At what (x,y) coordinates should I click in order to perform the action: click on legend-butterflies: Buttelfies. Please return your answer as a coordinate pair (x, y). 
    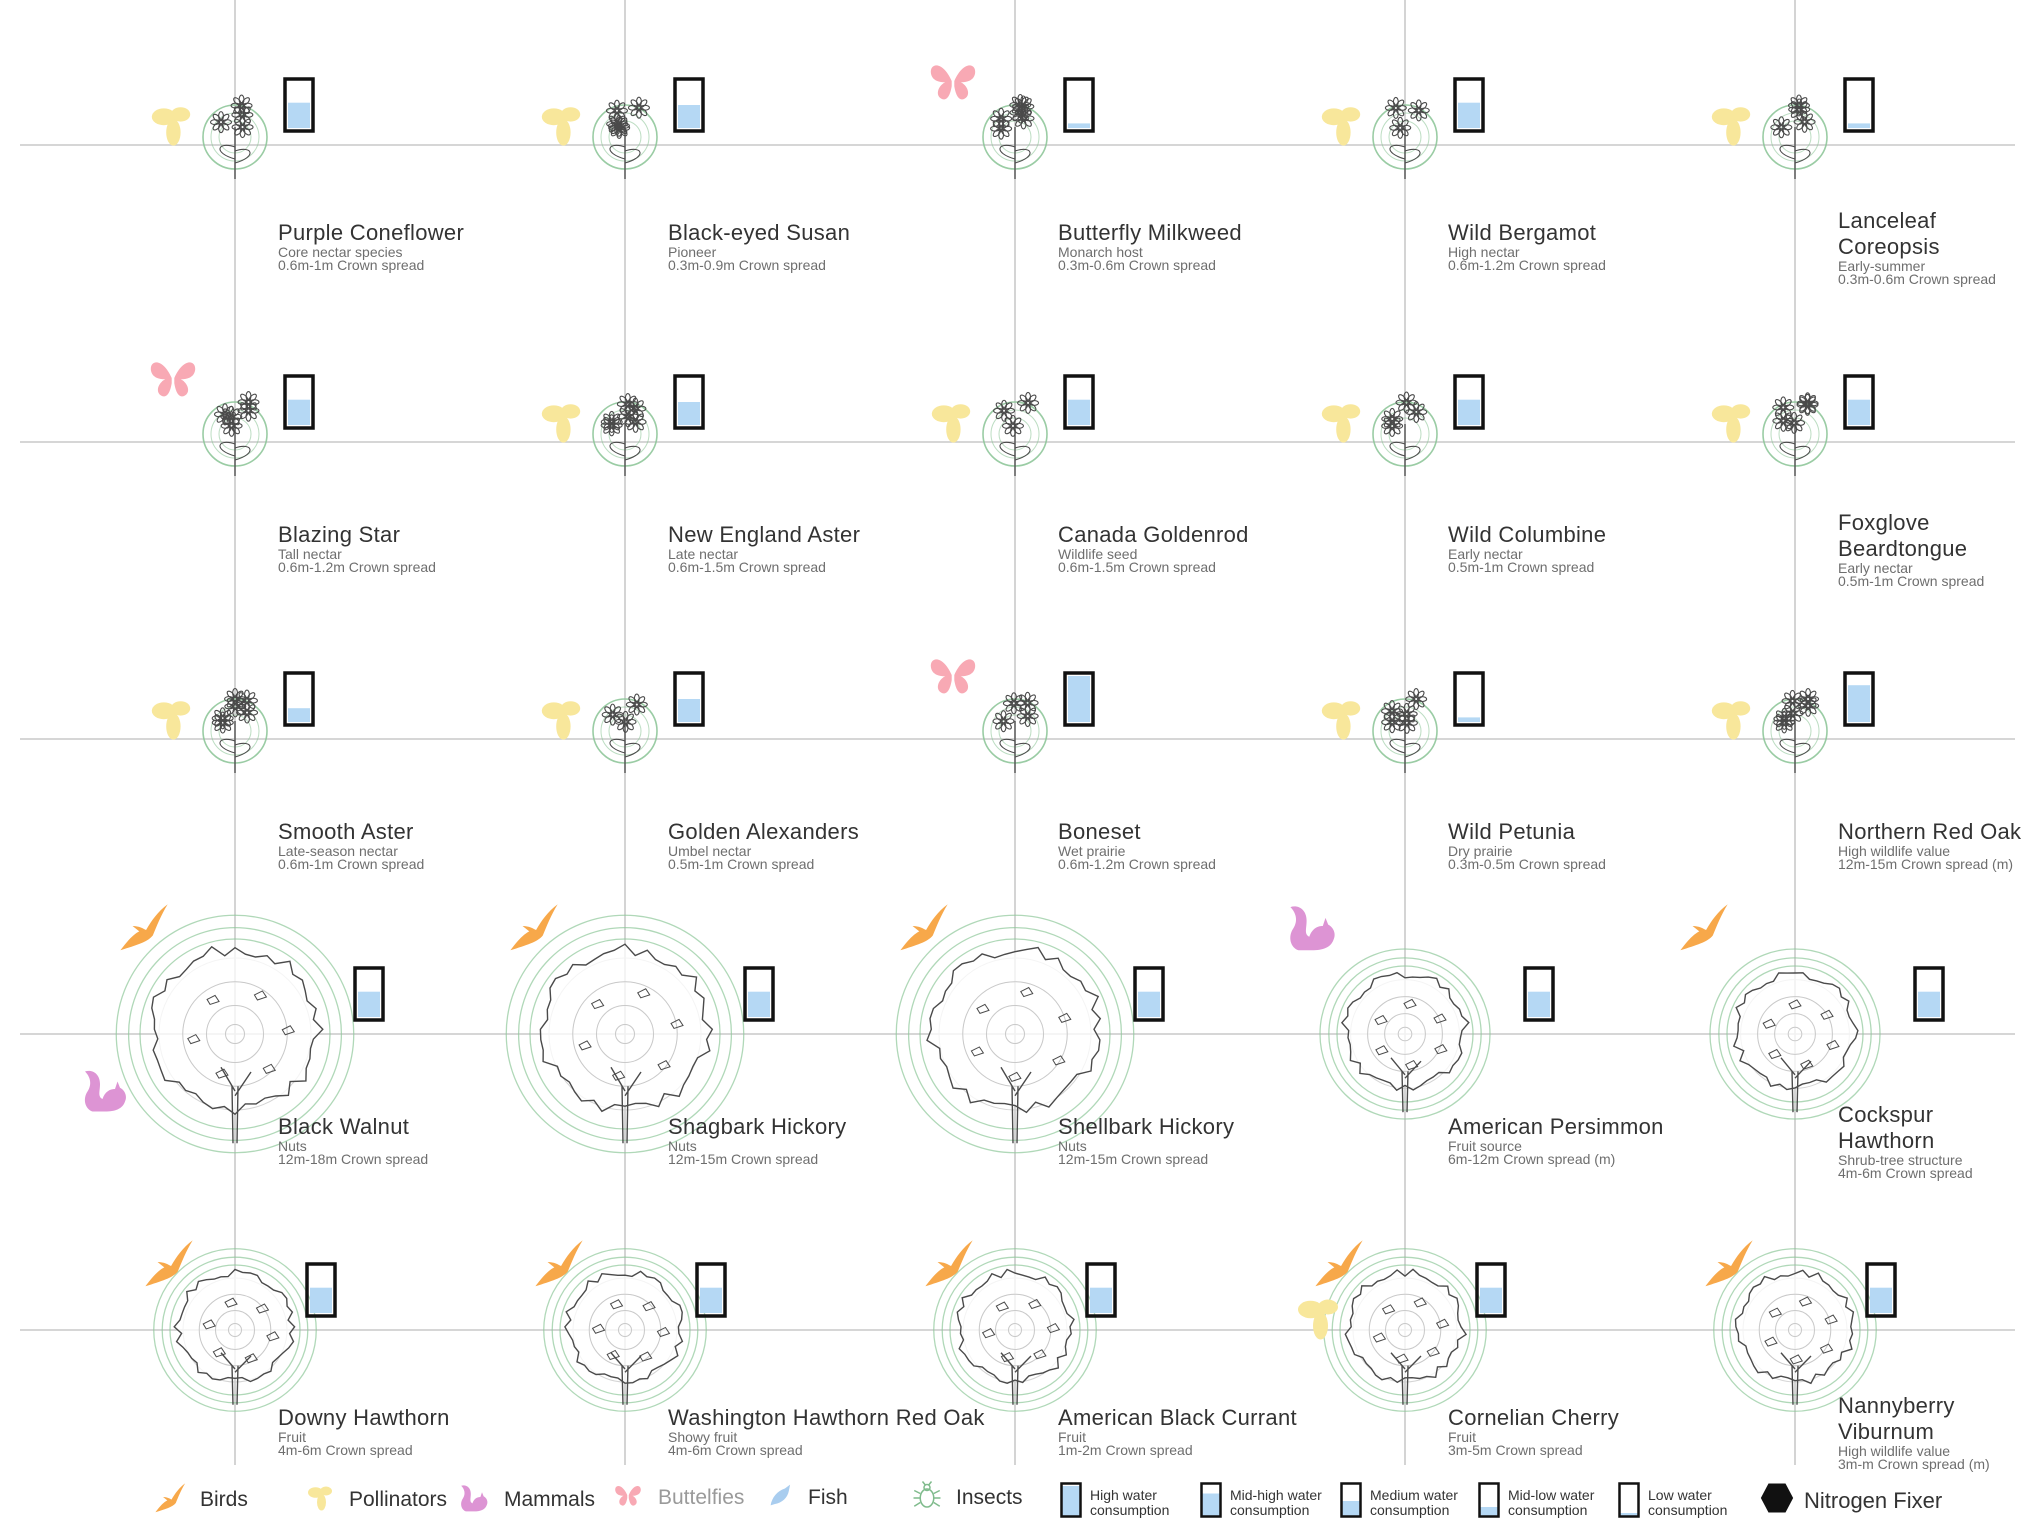
    Looking at the image, I should click on (678, 1497).